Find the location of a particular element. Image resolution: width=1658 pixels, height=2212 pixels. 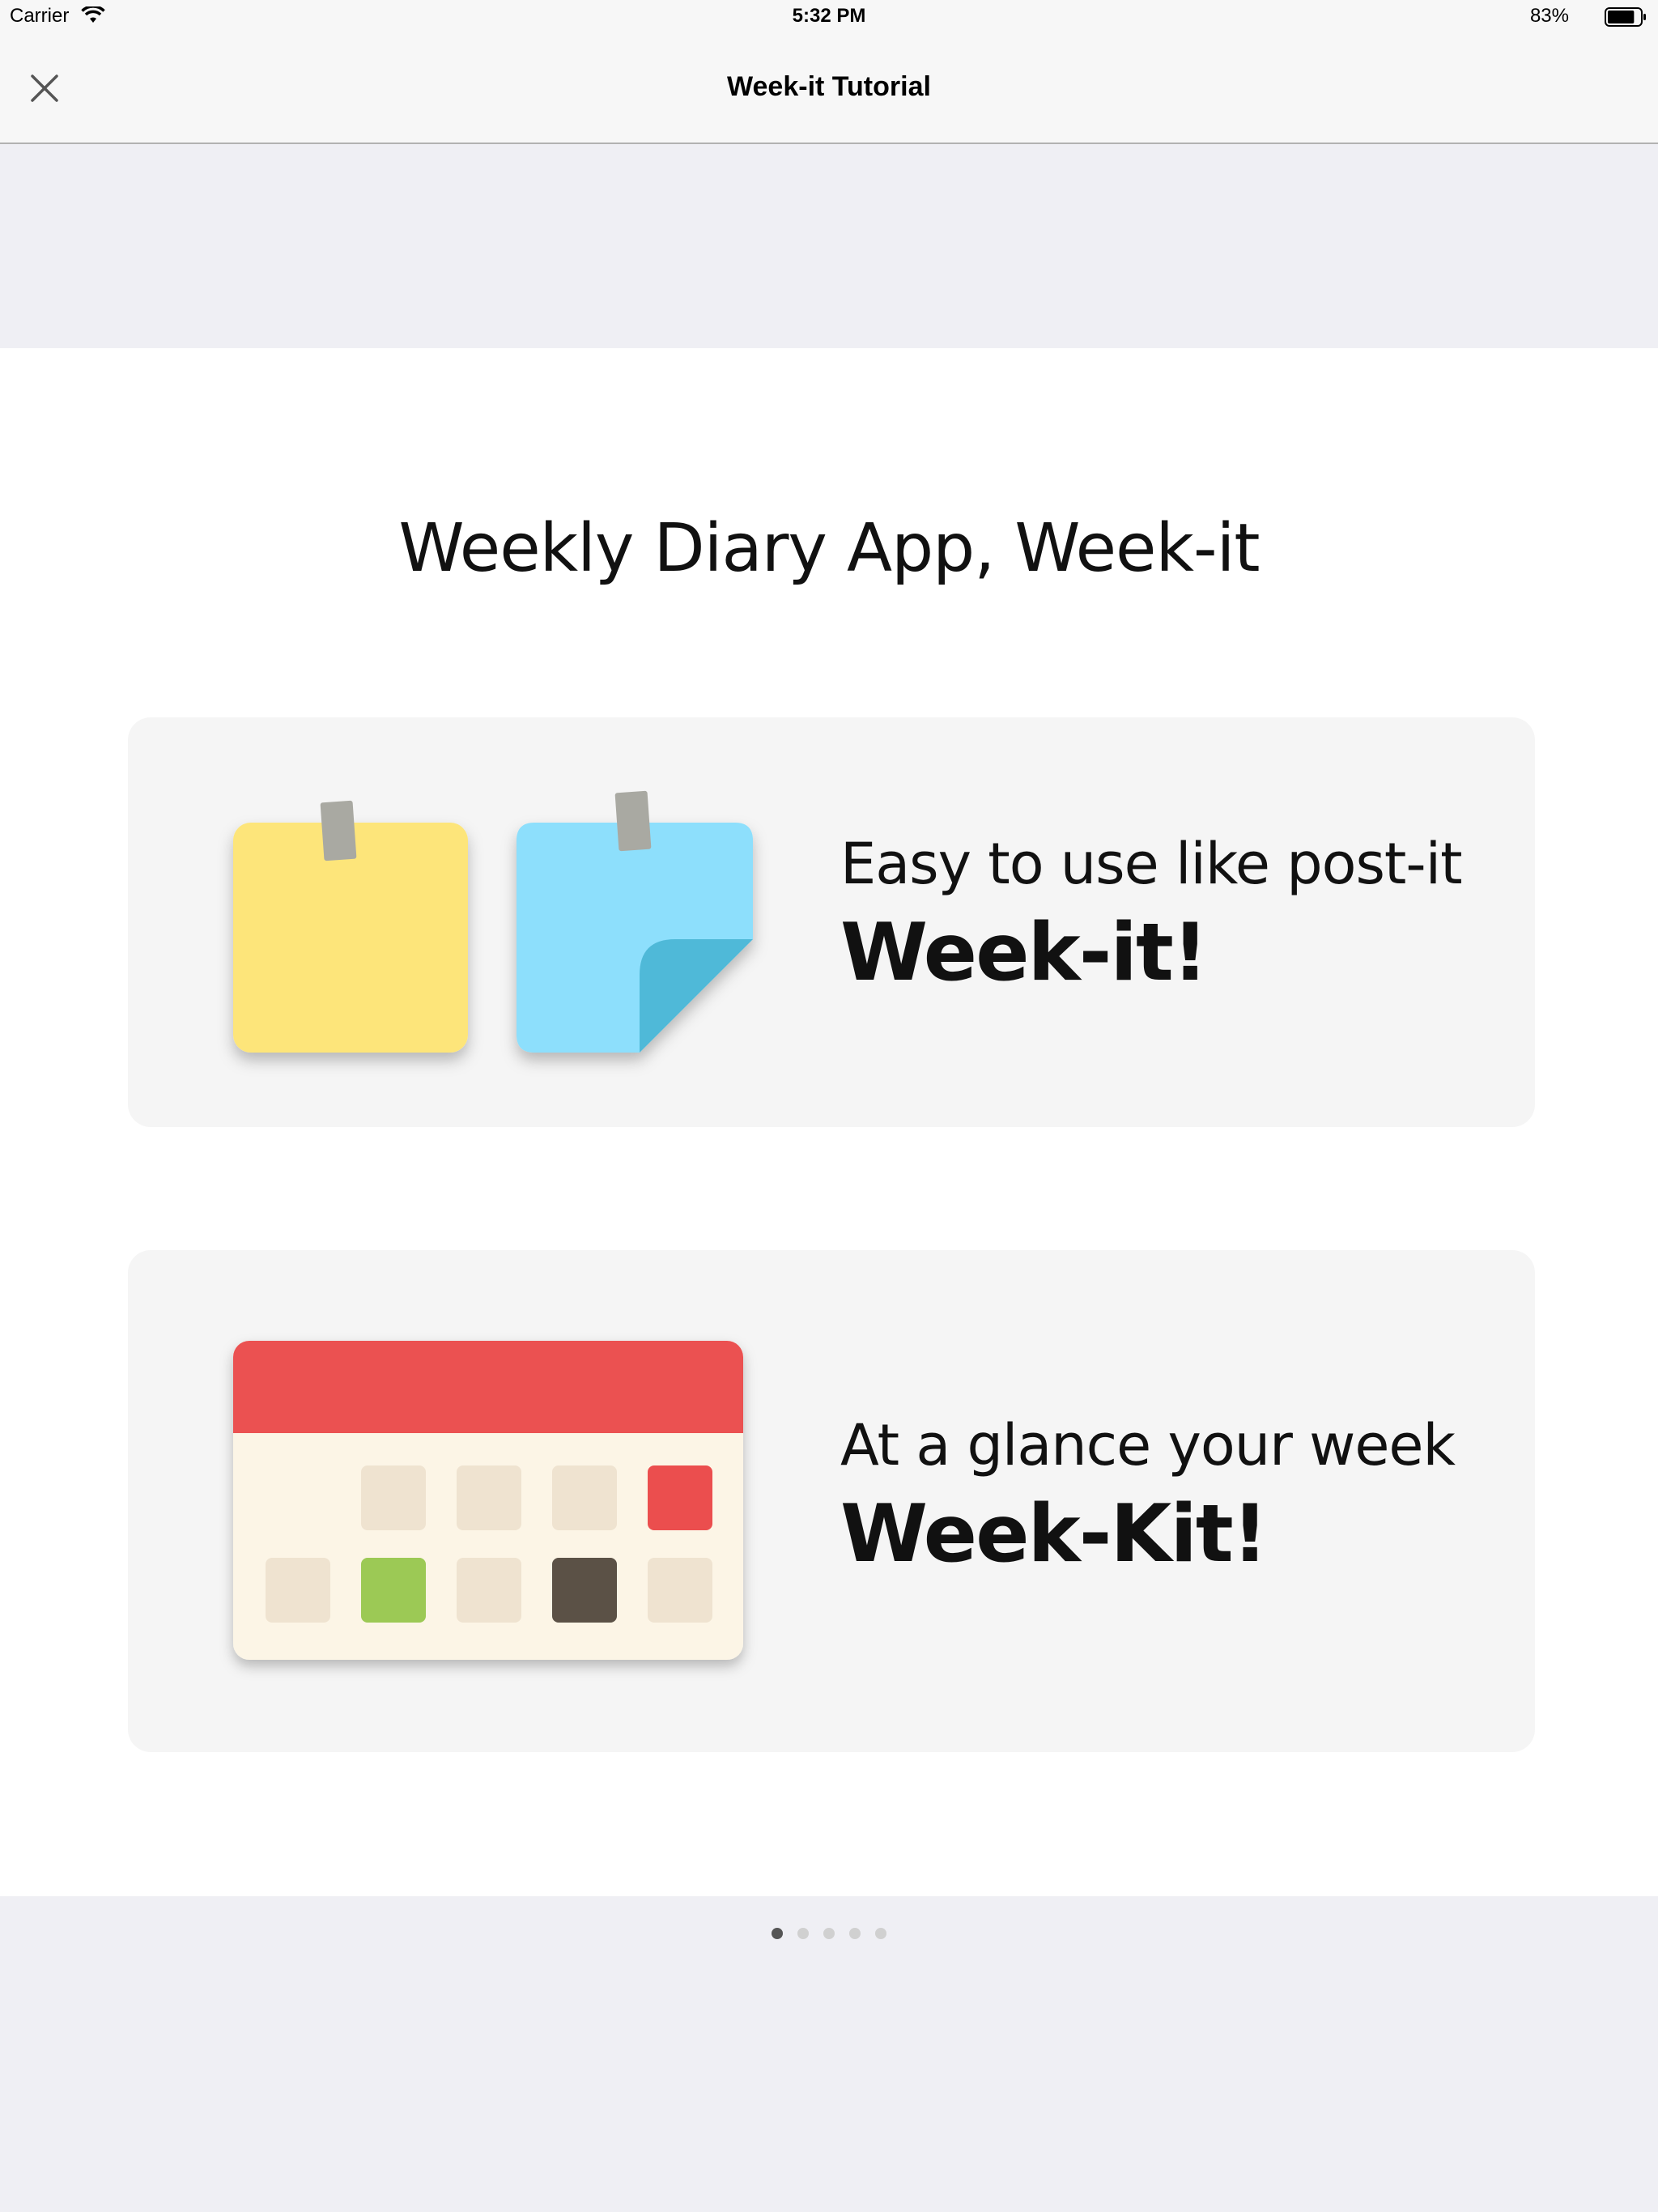

navigation-bar: Week-it Tutorial is located at coordinates (829, 88).